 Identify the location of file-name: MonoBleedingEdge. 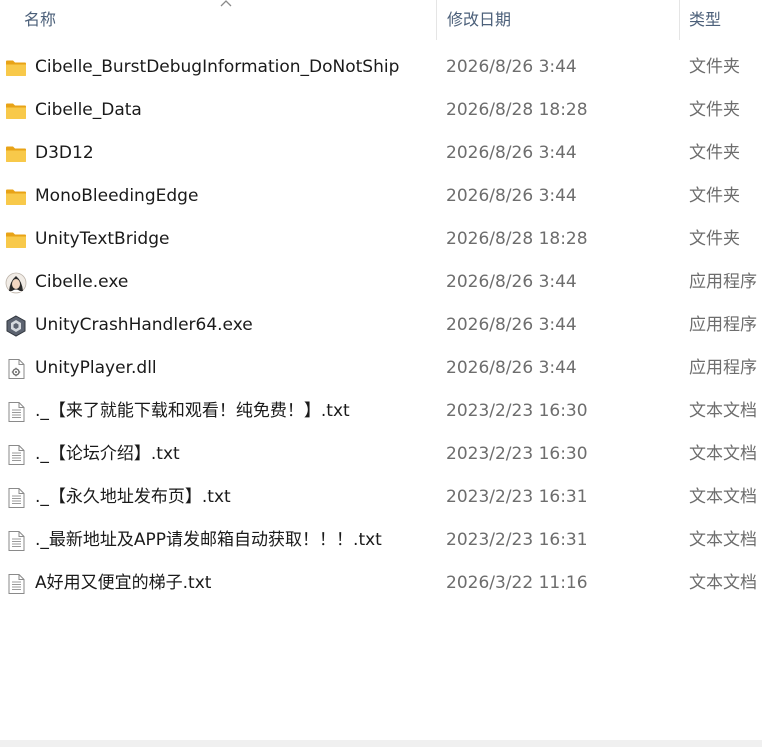
(117, 196).